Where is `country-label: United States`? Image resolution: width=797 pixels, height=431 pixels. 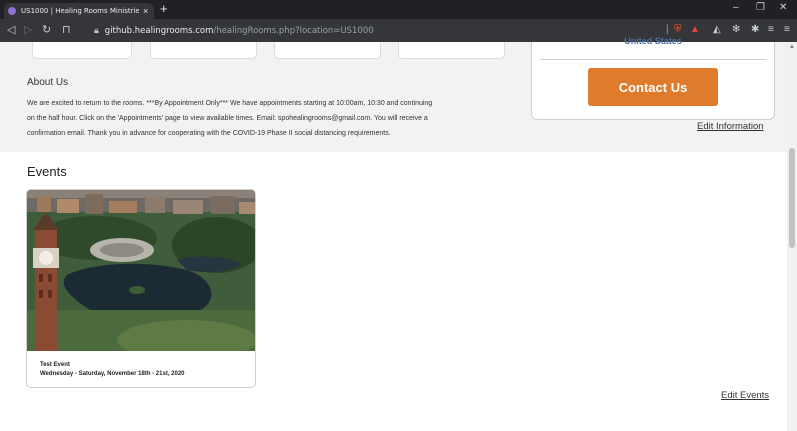
country-label: United States is located at coordinates (653, 41).